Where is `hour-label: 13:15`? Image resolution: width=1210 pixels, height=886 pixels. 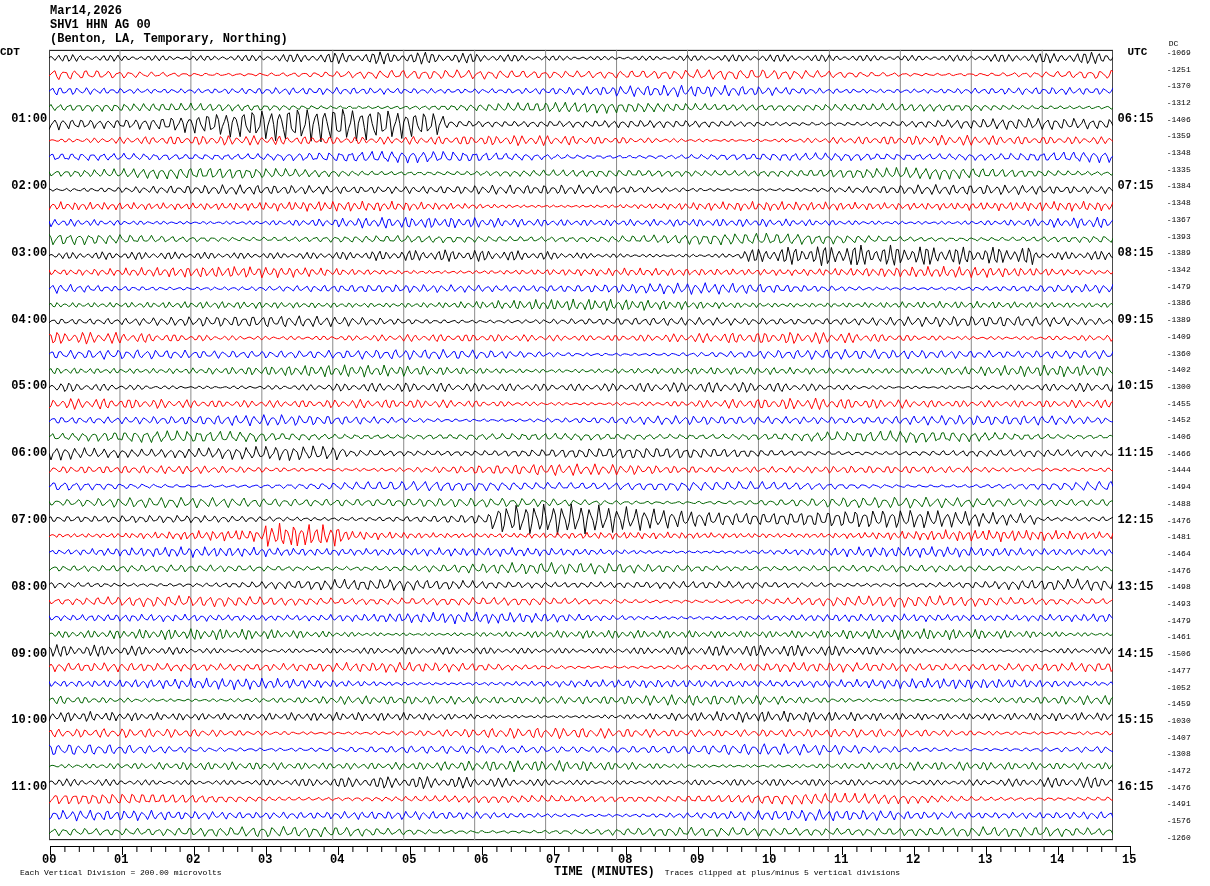
hour-label: 13:15 is located at coordinates (1135, 586).